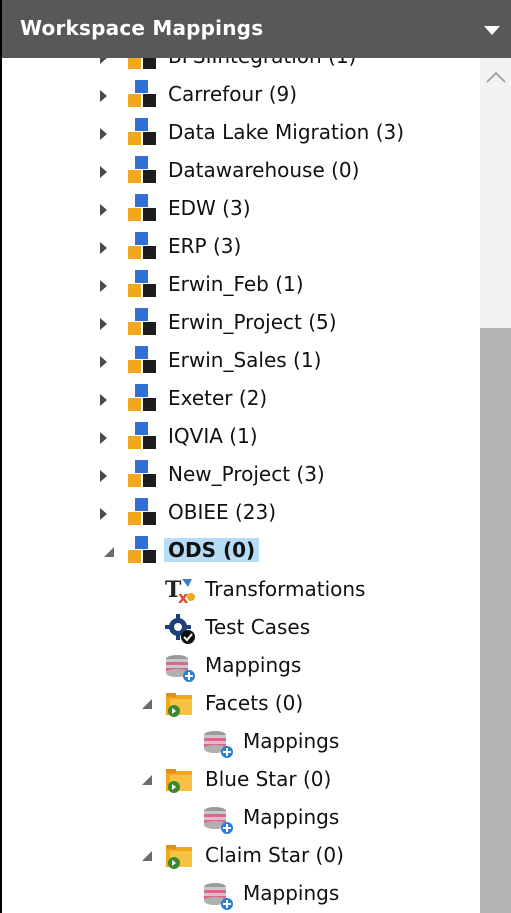 The width and height of the screenshot is (511, 913). I want to click on tree-item-project: Erwin_Sales (1), so click(241, 362).